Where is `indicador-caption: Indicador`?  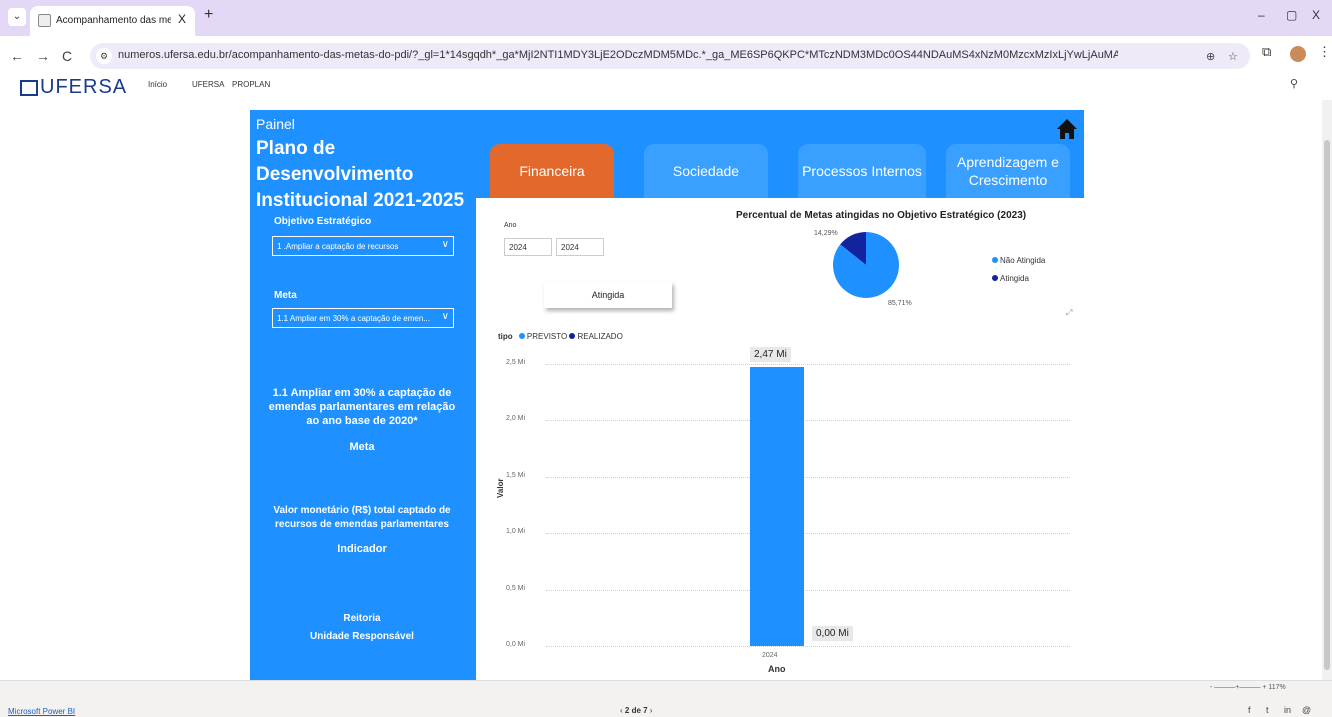
indicador-caption: Indicador is located at coordinates (362, 549).